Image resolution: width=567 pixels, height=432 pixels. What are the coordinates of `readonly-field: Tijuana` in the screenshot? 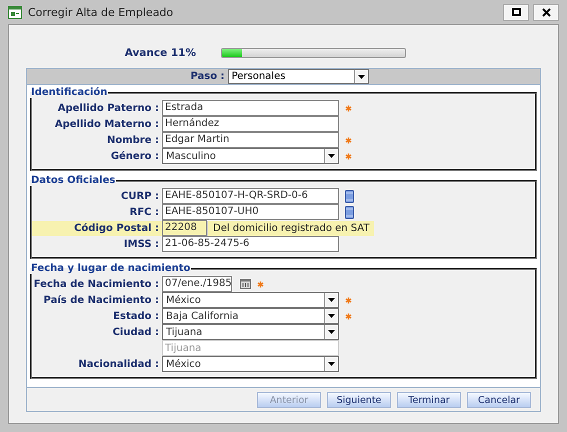 It's located at (250, 348).